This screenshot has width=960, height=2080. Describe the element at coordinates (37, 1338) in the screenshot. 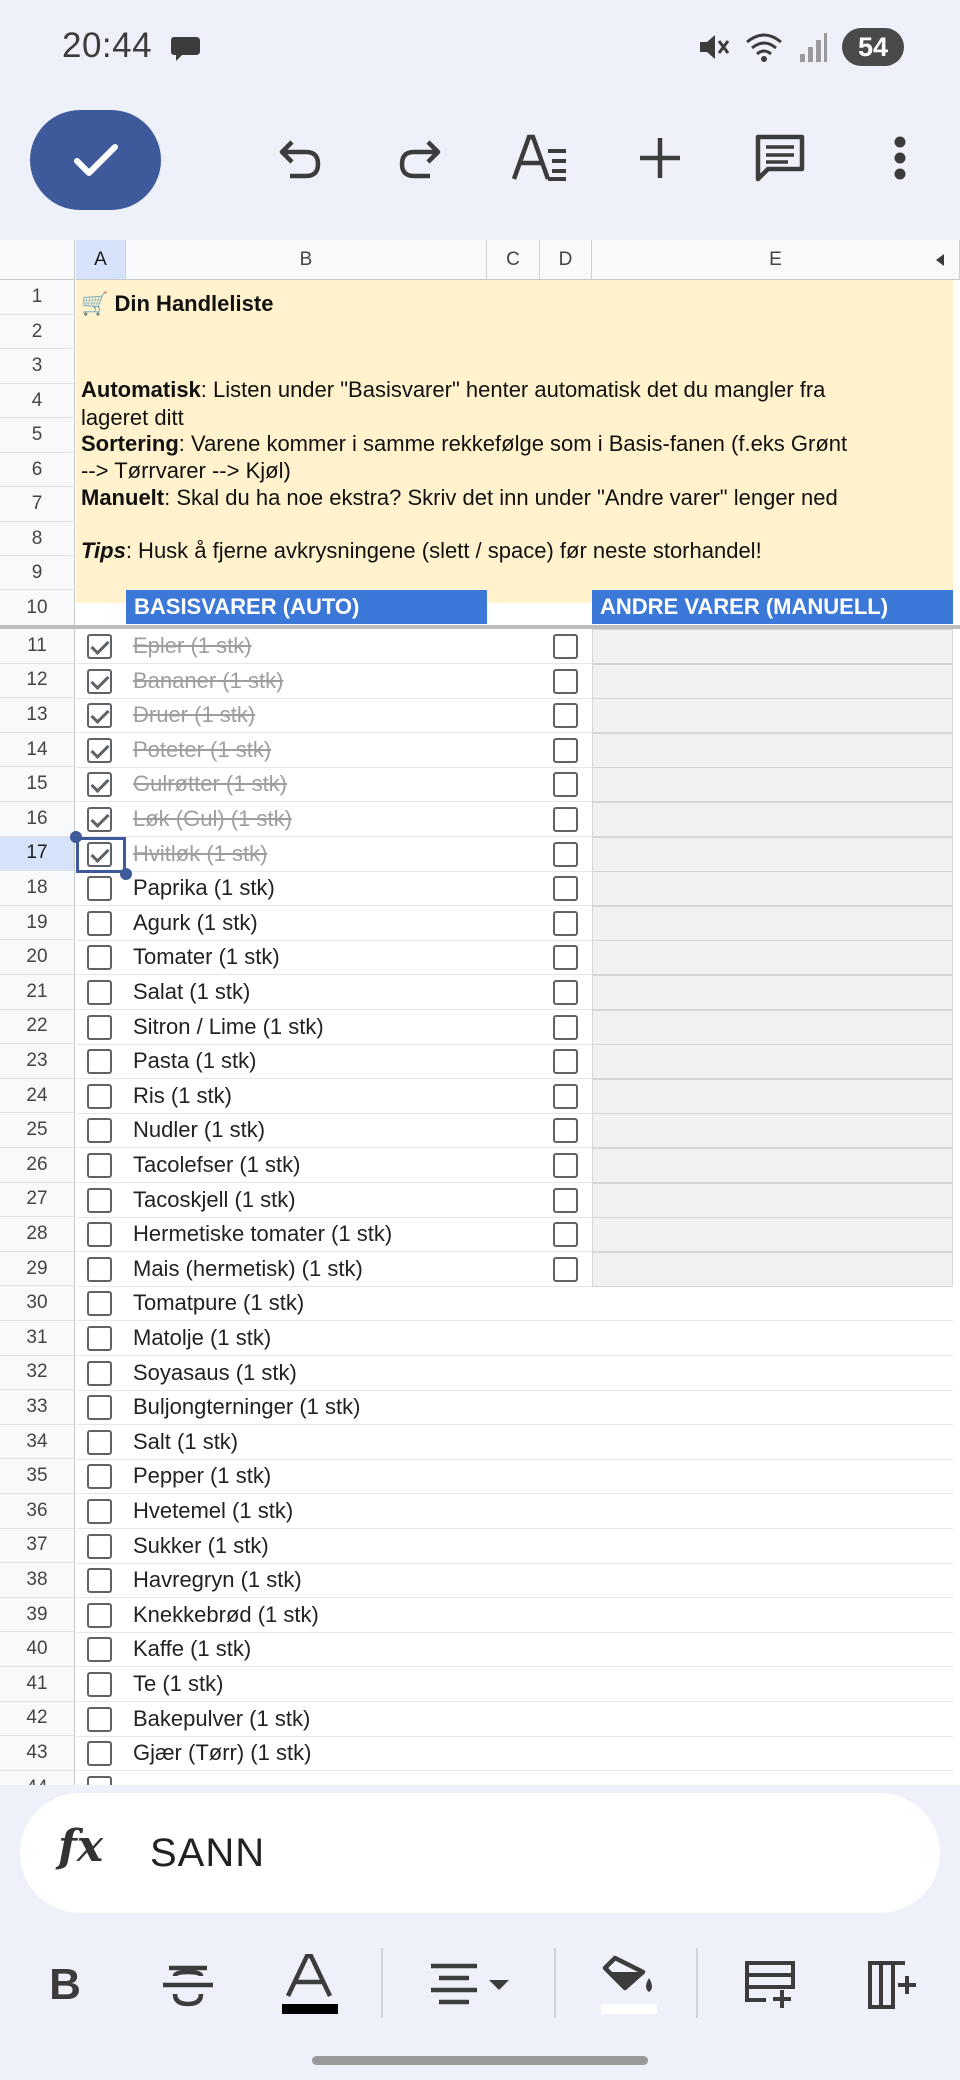

I see `row-header: 31` at that location.